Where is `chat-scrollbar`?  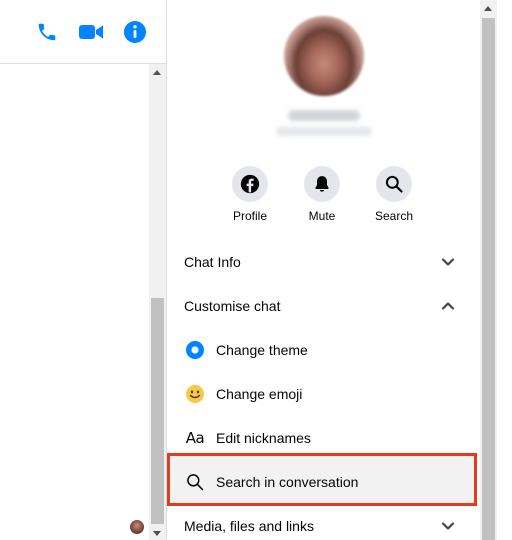
chat-scrollbar is located at coordinates (157, 302).